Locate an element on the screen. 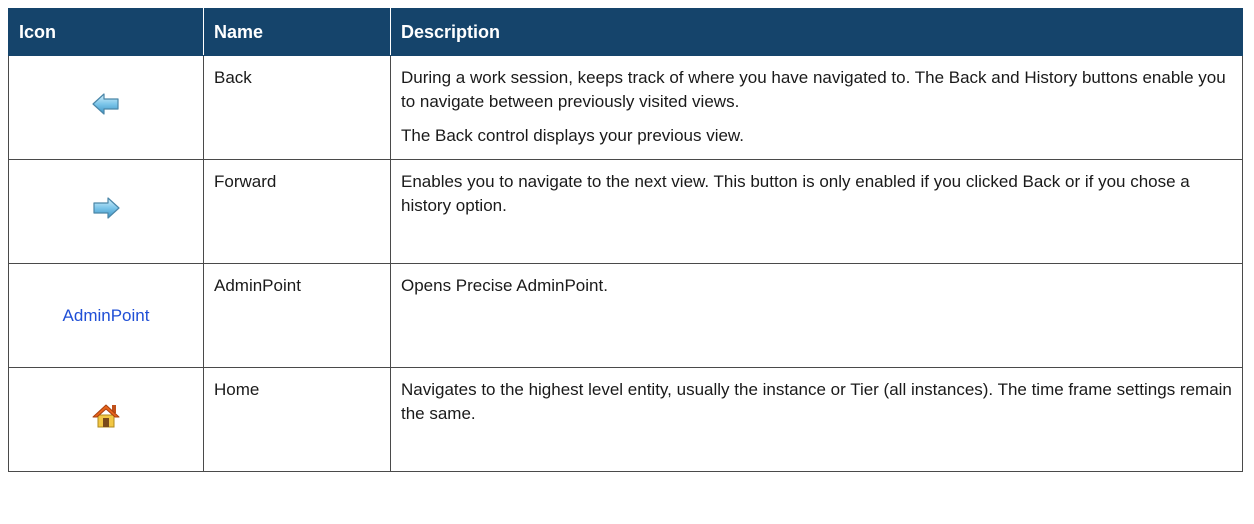  table-header-row: Icon Name Description is located at coordinates (625, 32).